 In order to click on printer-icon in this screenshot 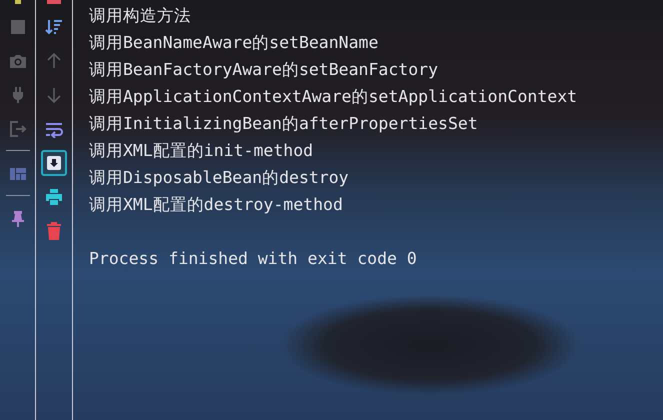, I will do `click(54, 197)`.